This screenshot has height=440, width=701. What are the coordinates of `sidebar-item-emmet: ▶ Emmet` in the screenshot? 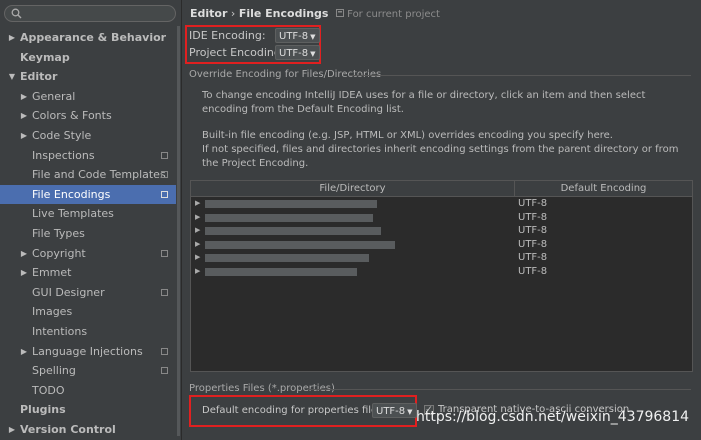 It's located at (88, 273).